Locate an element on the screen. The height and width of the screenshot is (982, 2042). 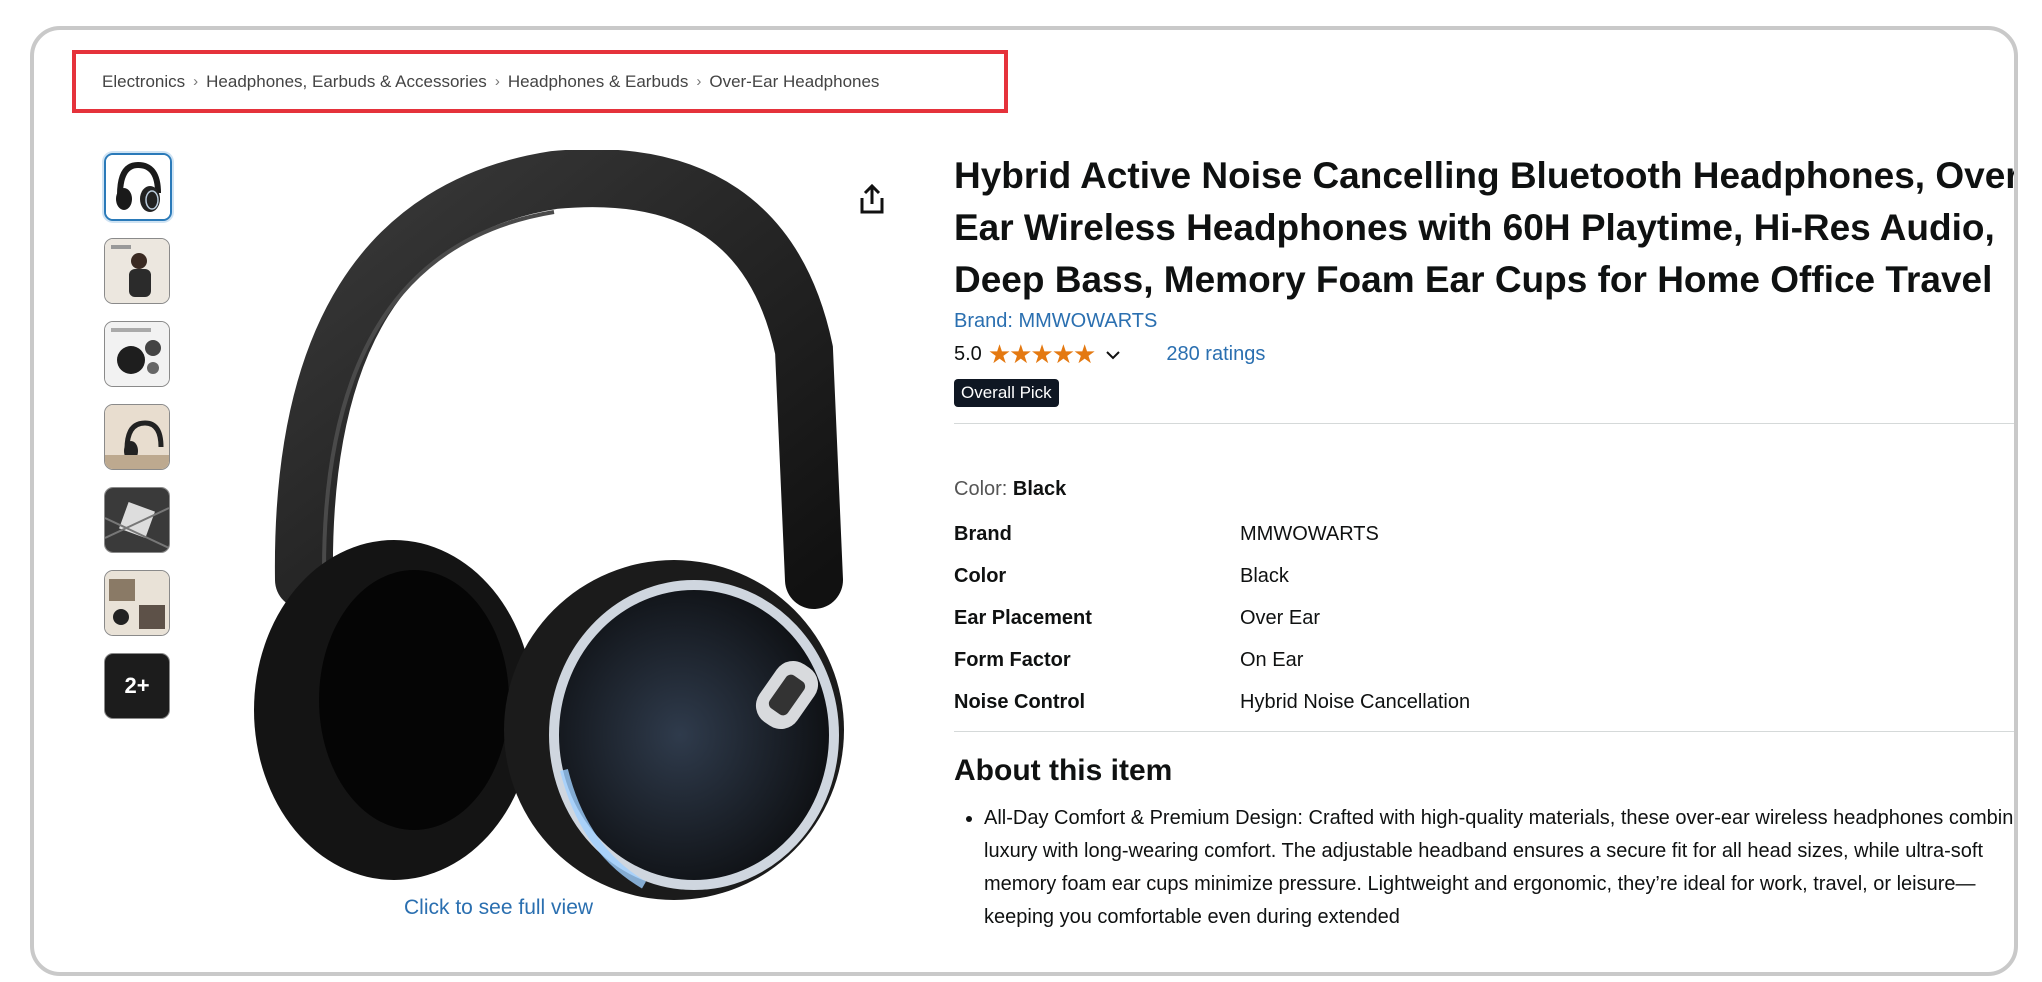
breadcrumb-over-ear: Over-Ear Headphones is located at coordinates (794, 82).